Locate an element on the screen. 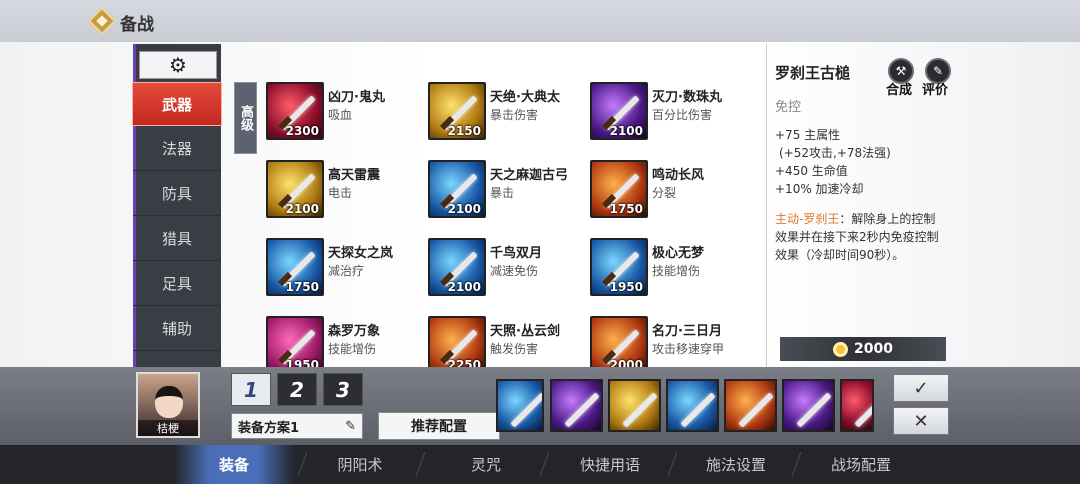 The width and height of the screenshot is (1080, 484). tier-tab-advanced: 高级 is located at coordinates (245, 118).